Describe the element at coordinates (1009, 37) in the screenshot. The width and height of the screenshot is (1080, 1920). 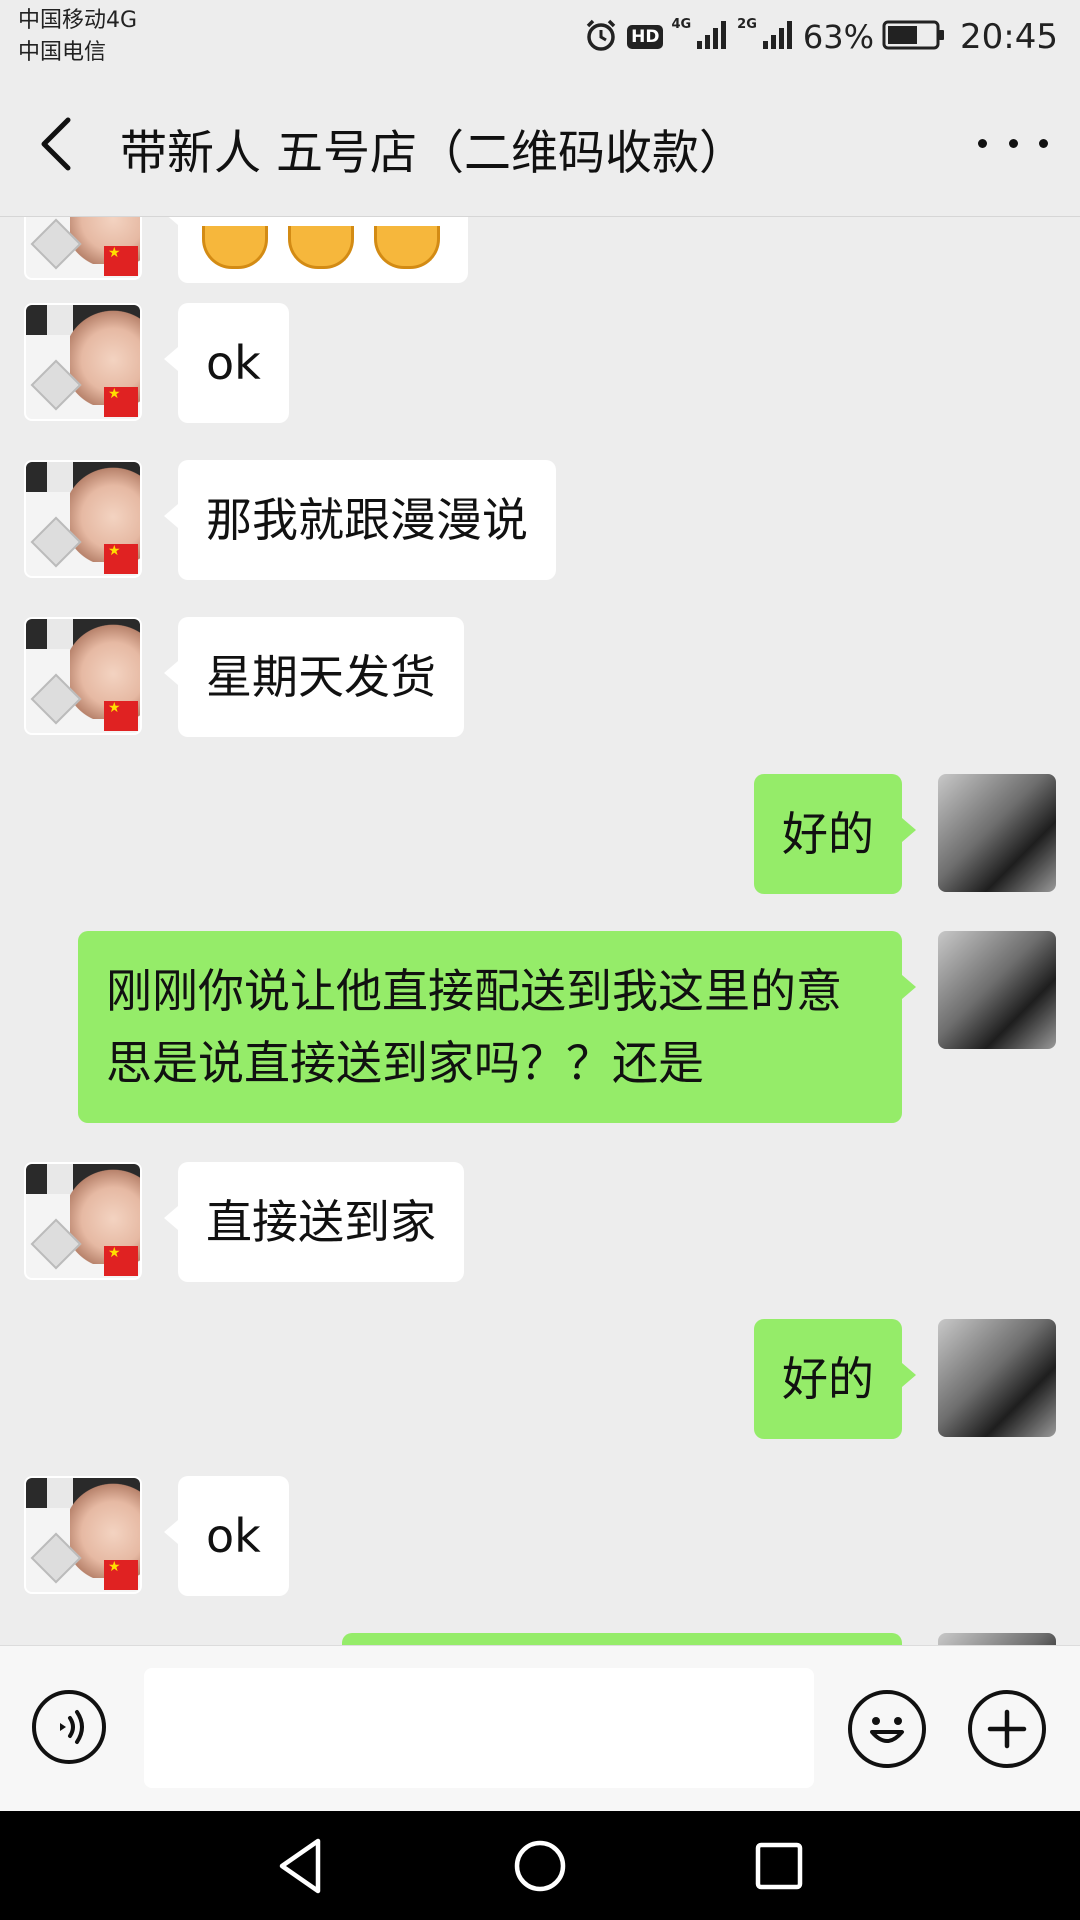
I see `clock: 20:45` at that location.